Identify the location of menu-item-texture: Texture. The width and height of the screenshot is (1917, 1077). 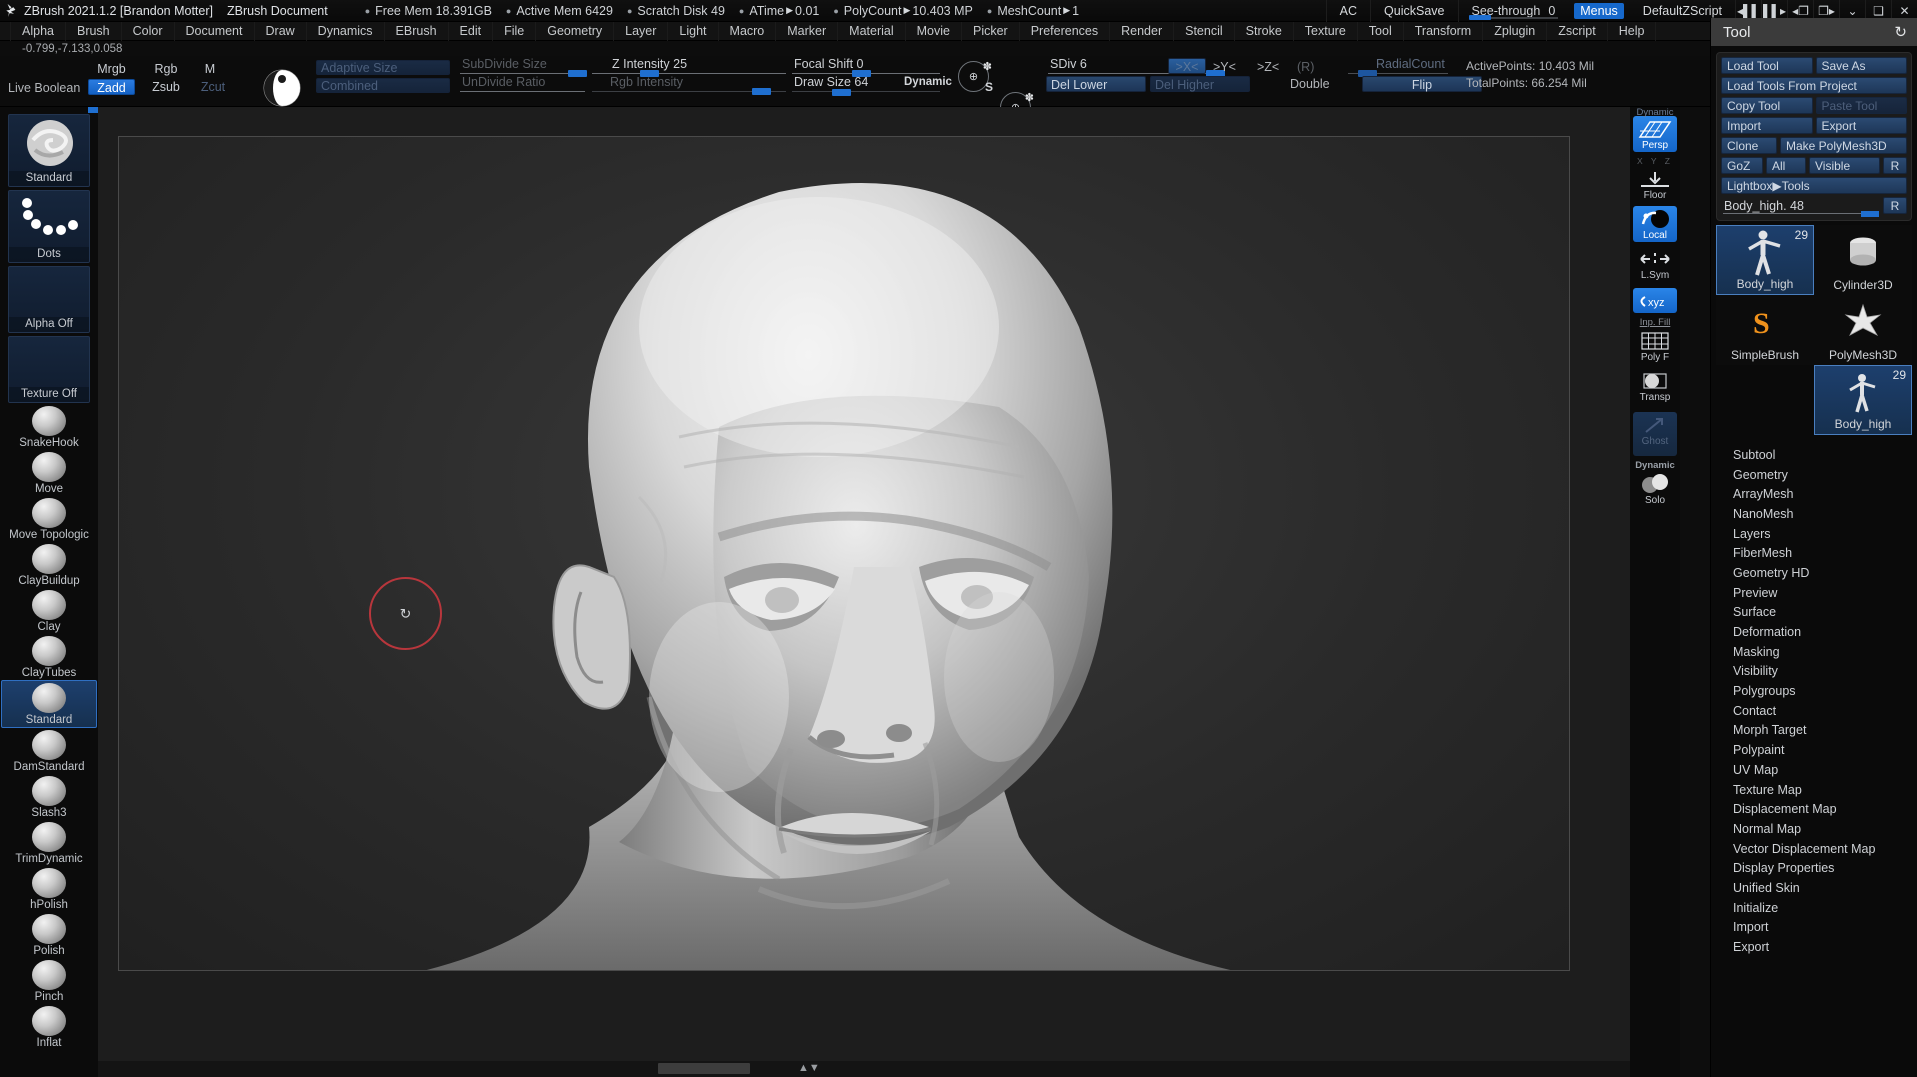
(1326, 31).